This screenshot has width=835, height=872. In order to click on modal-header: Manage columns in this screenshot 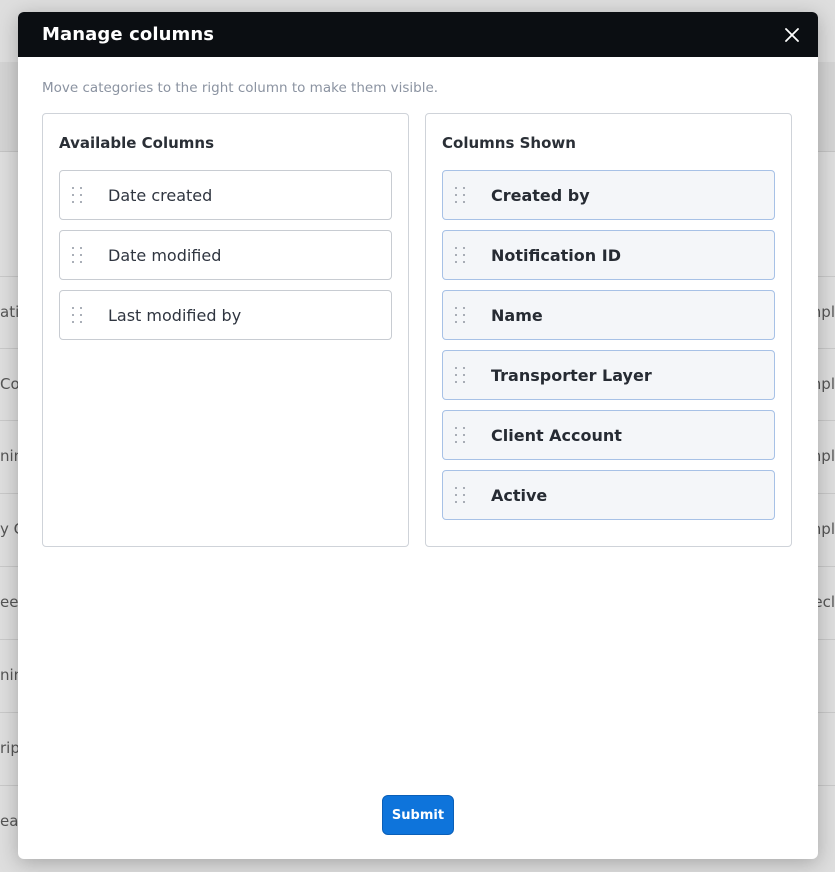, I will do `click(418, 34)`.